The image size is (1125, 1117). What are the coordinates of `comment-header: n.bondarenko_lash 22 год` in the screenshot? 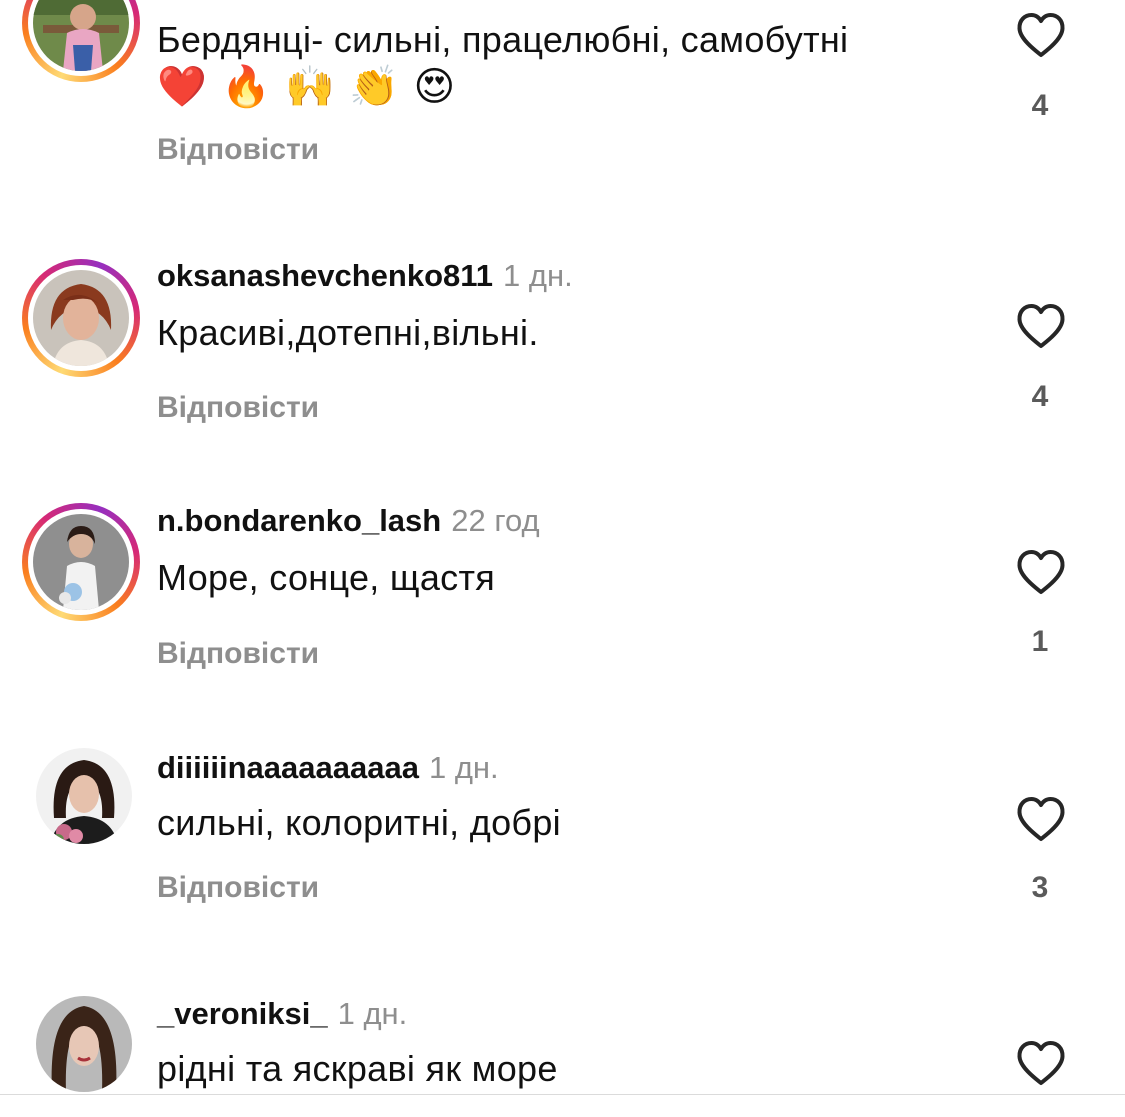 It's located at (348, 521).